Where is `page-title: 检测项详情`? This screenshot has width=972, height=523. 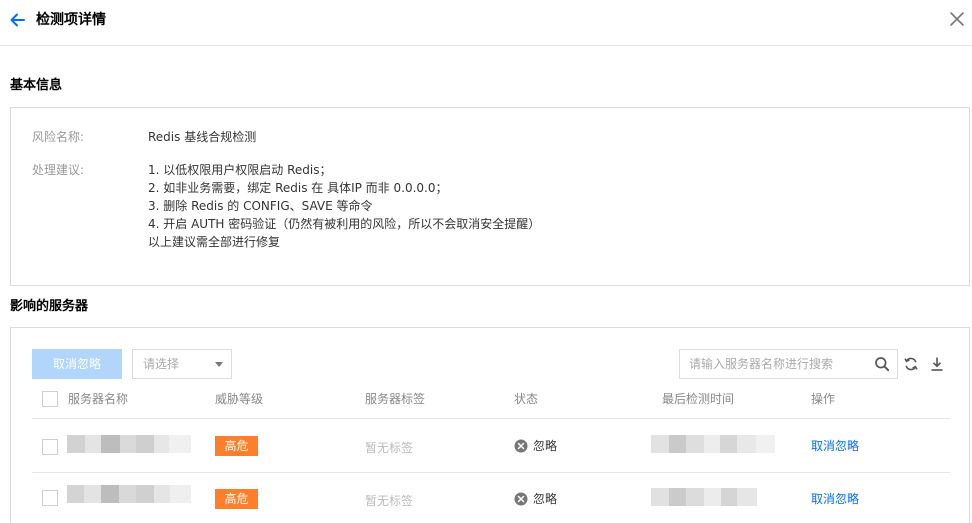
page-title: 检测项详情 is located at coordinates (71, 20).